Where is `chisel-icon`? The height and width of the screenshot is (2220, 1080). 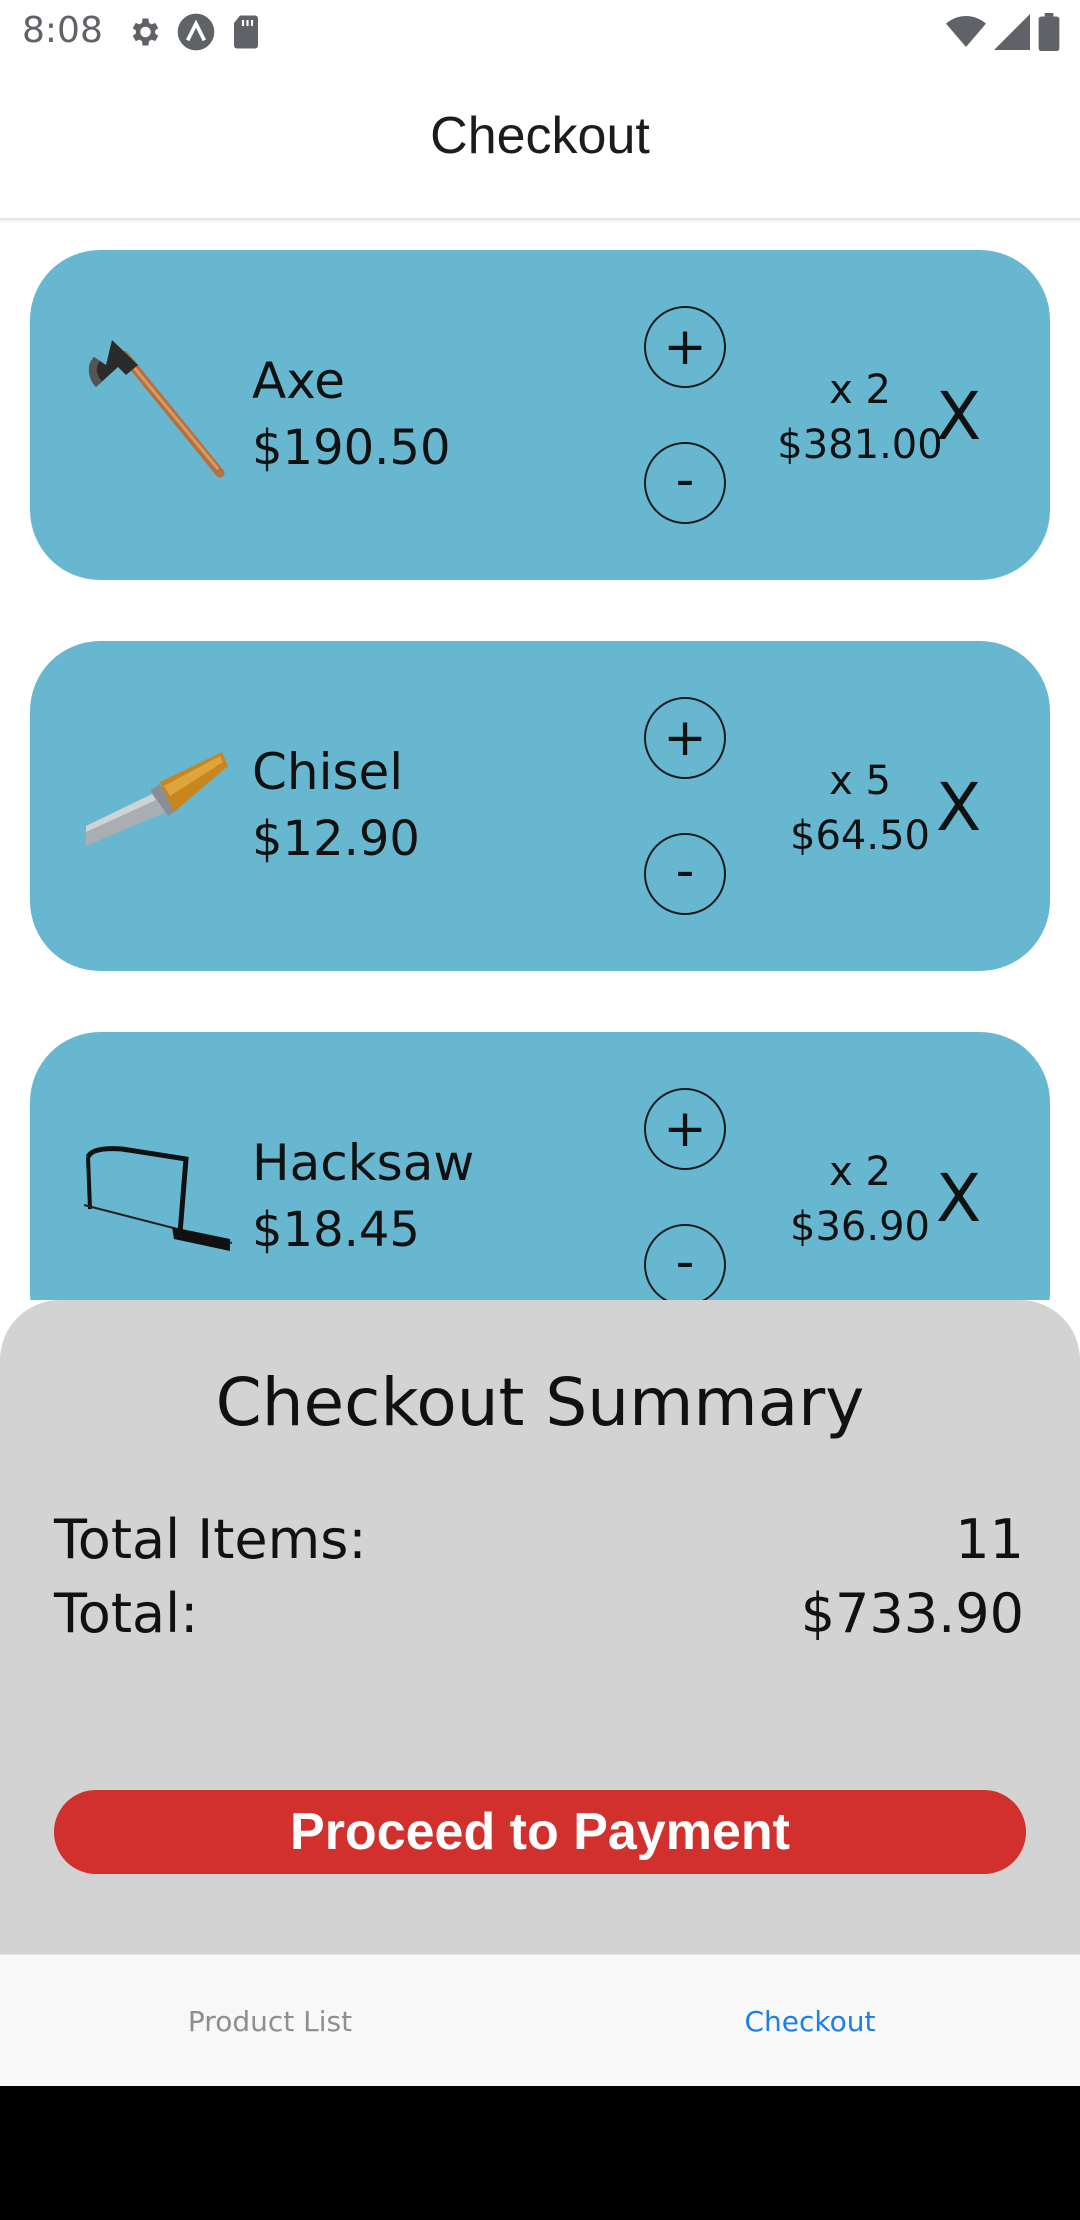
chisel-icon is located at coordinates (157, 801).